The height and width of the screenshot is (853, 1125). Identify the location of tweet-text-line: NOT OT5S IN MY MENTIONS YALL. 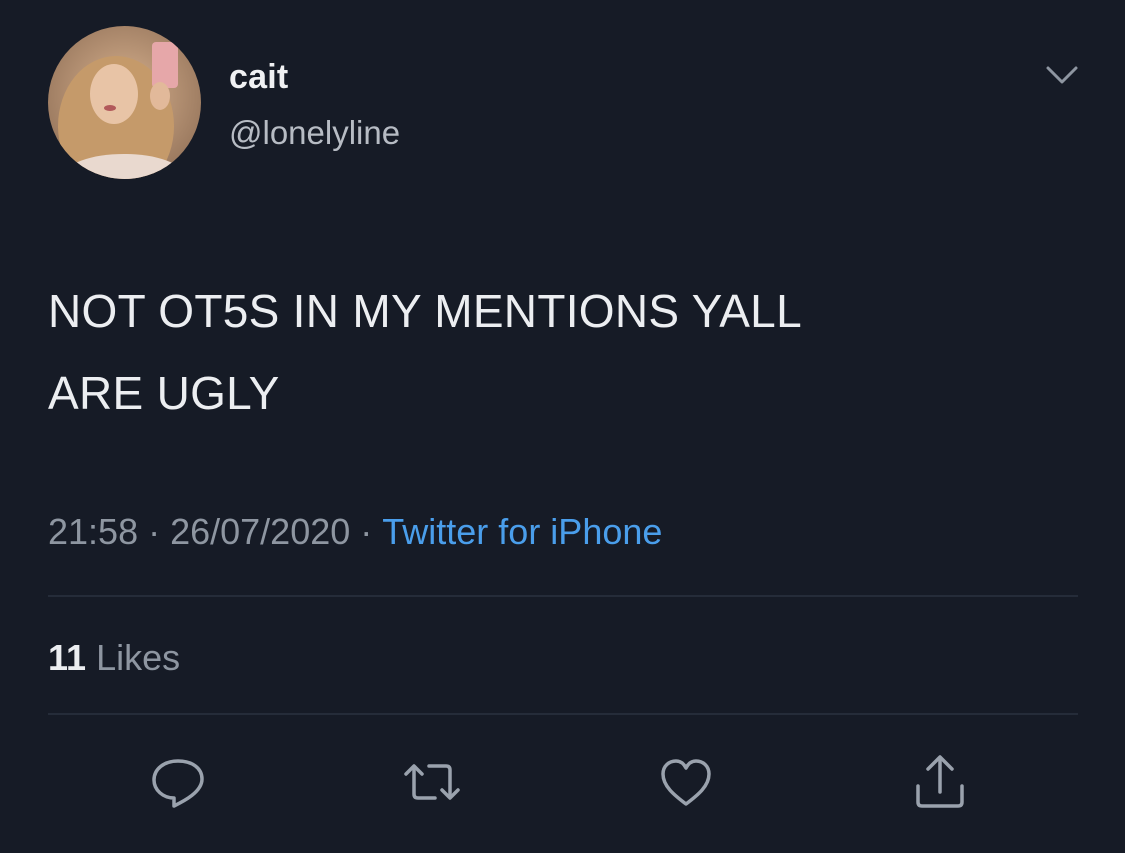
(425, 311).